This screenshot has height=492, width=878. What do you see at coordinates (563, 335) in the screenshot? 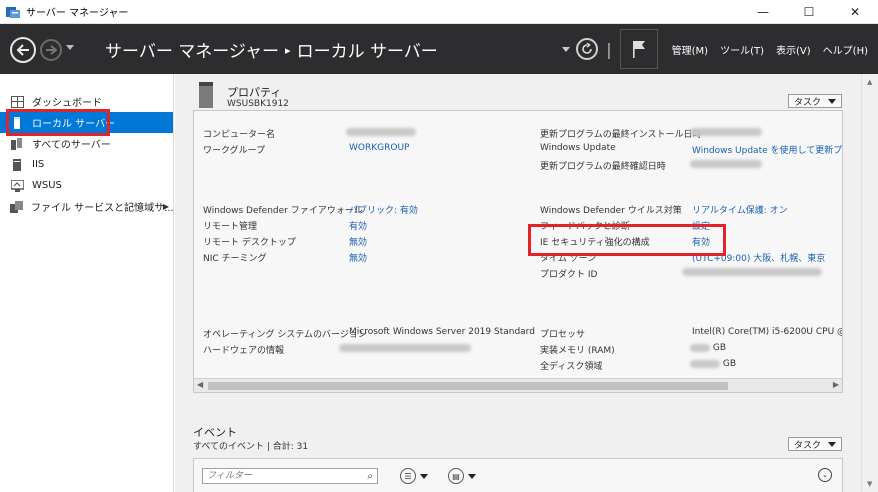
I see `processor-label: プロセッサ` at bounding box center [563, 335].